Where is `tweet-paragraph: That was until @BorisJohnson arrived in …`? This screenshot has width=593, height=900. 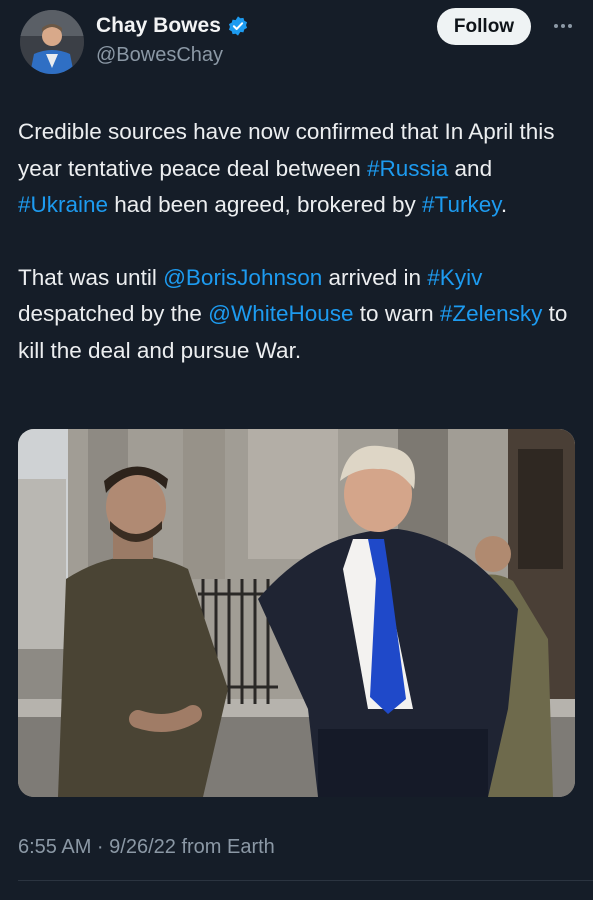
tweet-paragraph: That was until @BorisJohnson arrived in … is located at coordinates (298, 315).